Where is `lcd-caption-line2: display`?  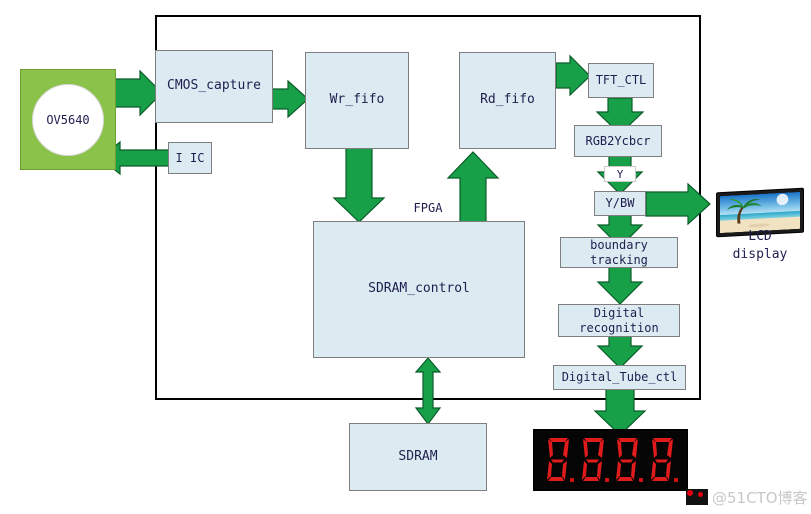 lcd-caption-line2: display is located at coordinates (760, 254).